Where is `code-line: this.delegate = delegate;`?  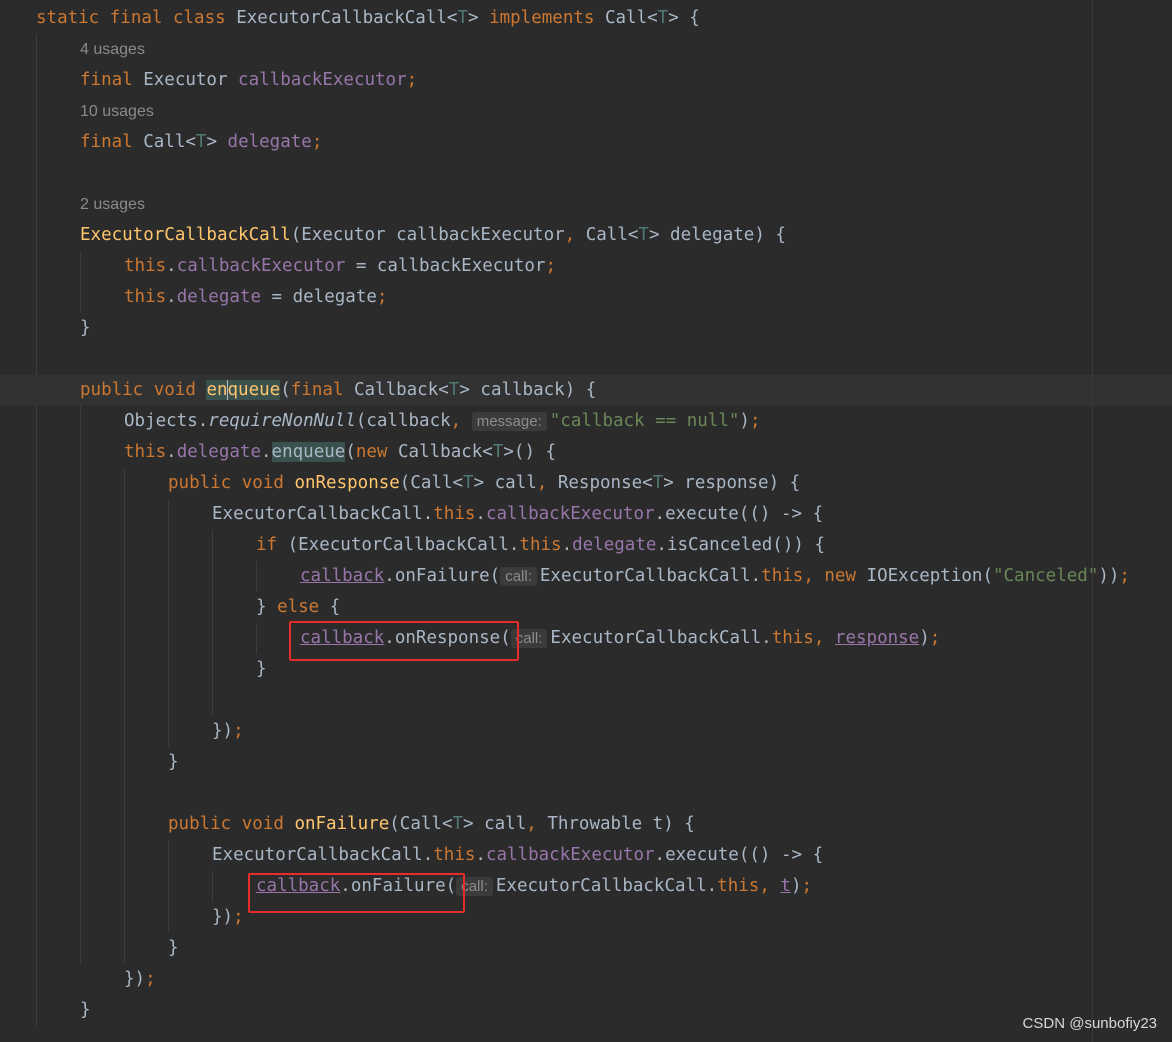 code-line: this.delegate = delegate; is located at coordinates (586, 297).